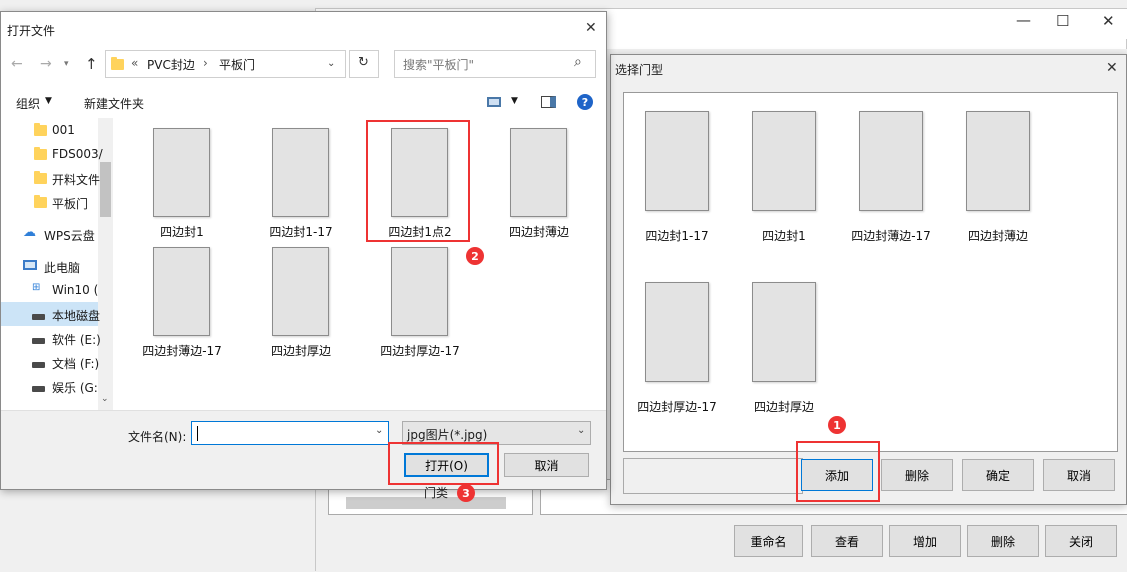 This screenshot has width=1127, height=572. I want to click on nav-item: 文档 (F:), so click(75, 363).